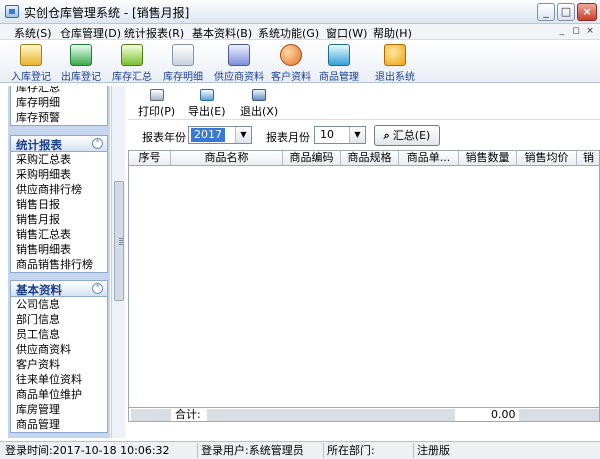 This screenshot has width=600, height=459. Describe the element at coordinates (562, 31) in the screenshot. I see `mdi-minimize-button: _` at that location.